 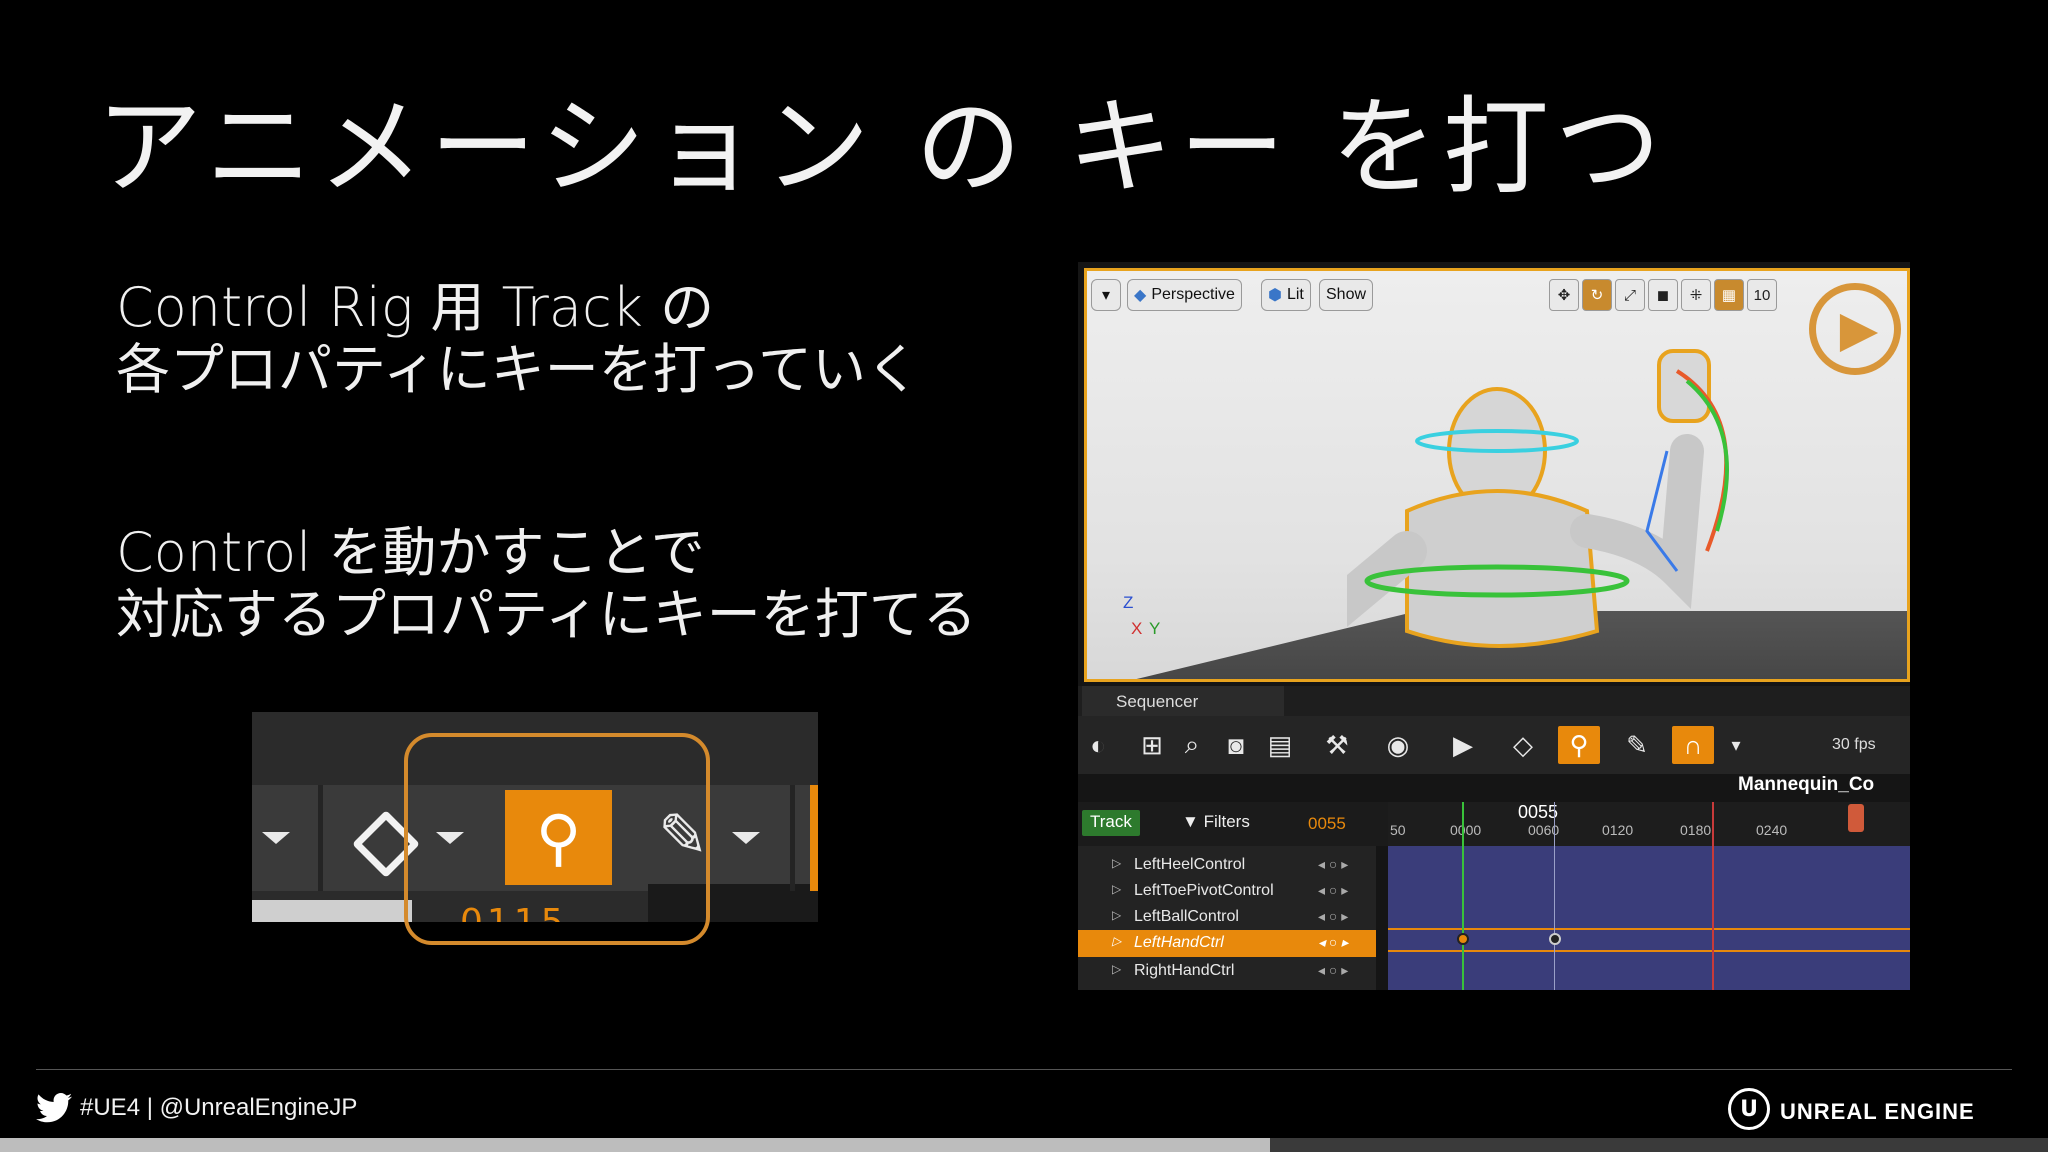 What do you see at coordinates (1772, 830) in the screenshot?
I see `ruler-tick: 0240` at bounding box center [1772, 830].